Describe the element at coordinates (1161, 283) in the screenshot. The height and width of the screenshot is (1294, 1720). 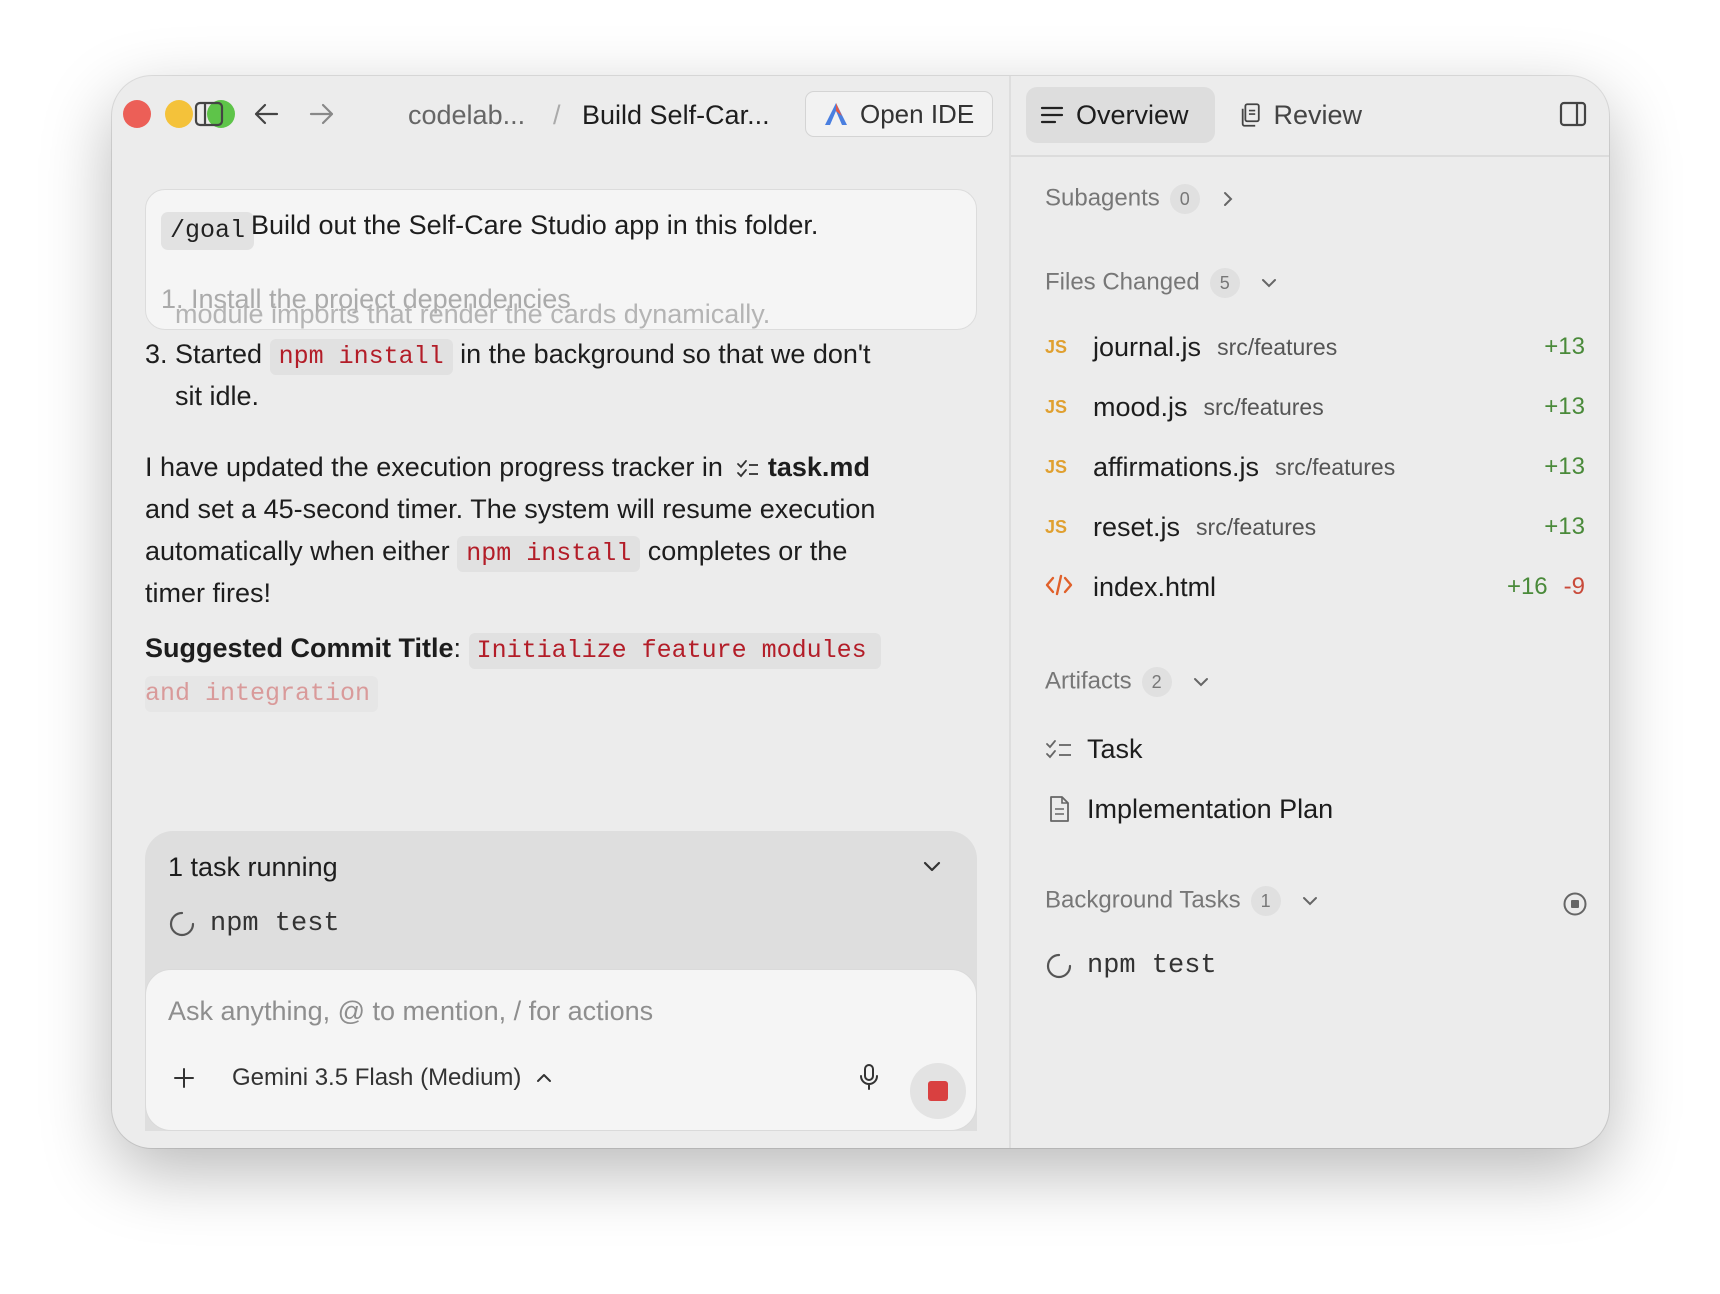
I see `files-changed-section-header: Files Changed 5` at that location.